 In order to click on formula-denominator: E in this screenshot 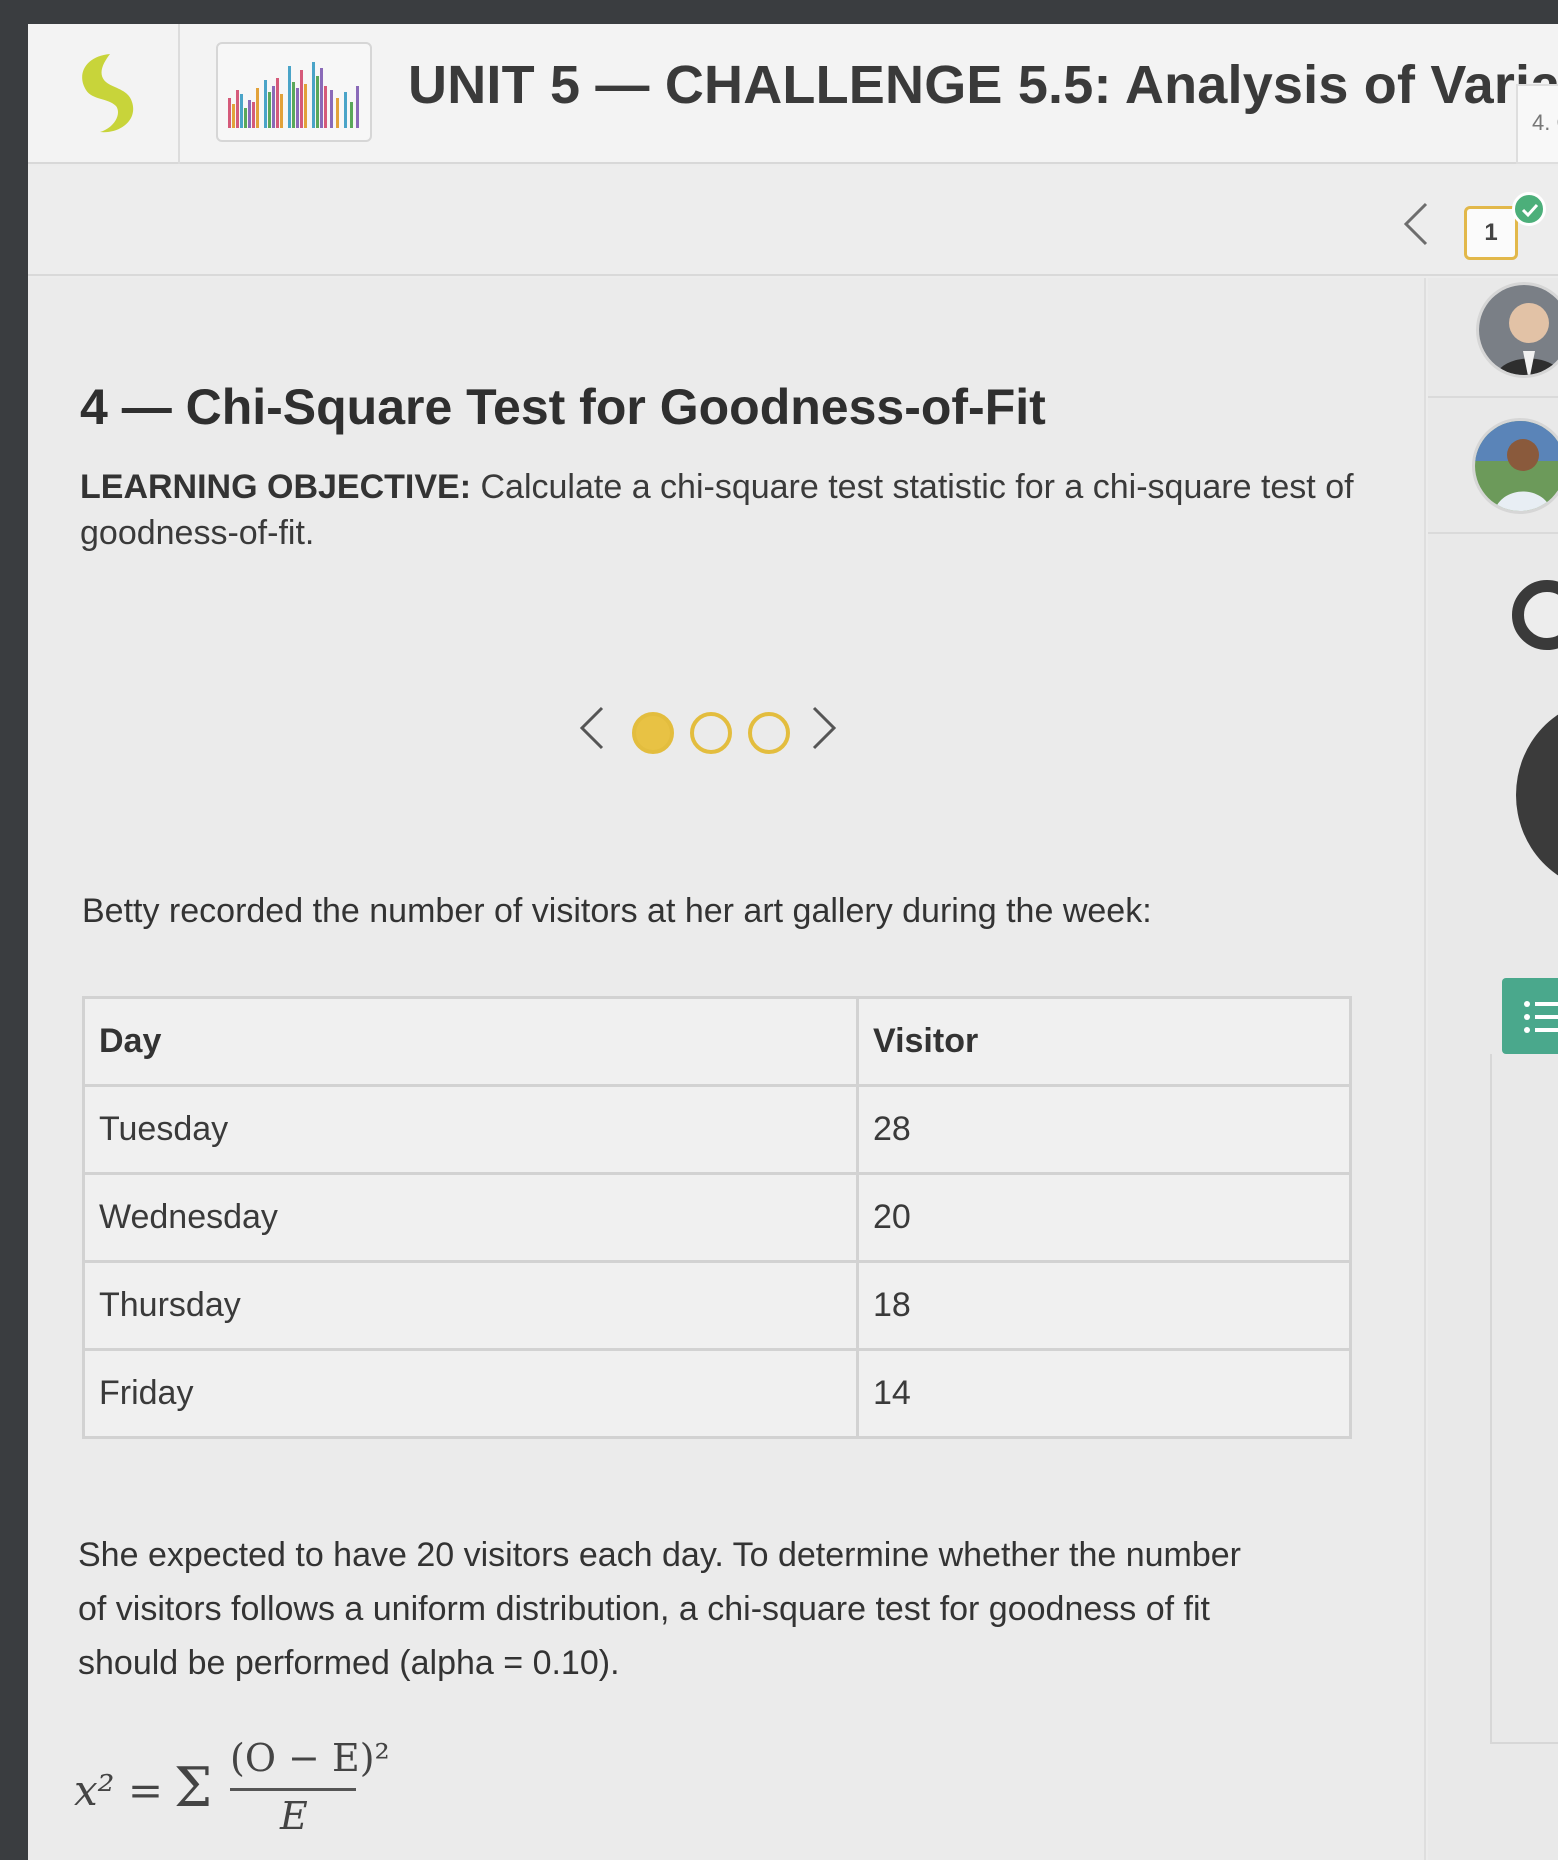, I will do `click(294, 1816)`.